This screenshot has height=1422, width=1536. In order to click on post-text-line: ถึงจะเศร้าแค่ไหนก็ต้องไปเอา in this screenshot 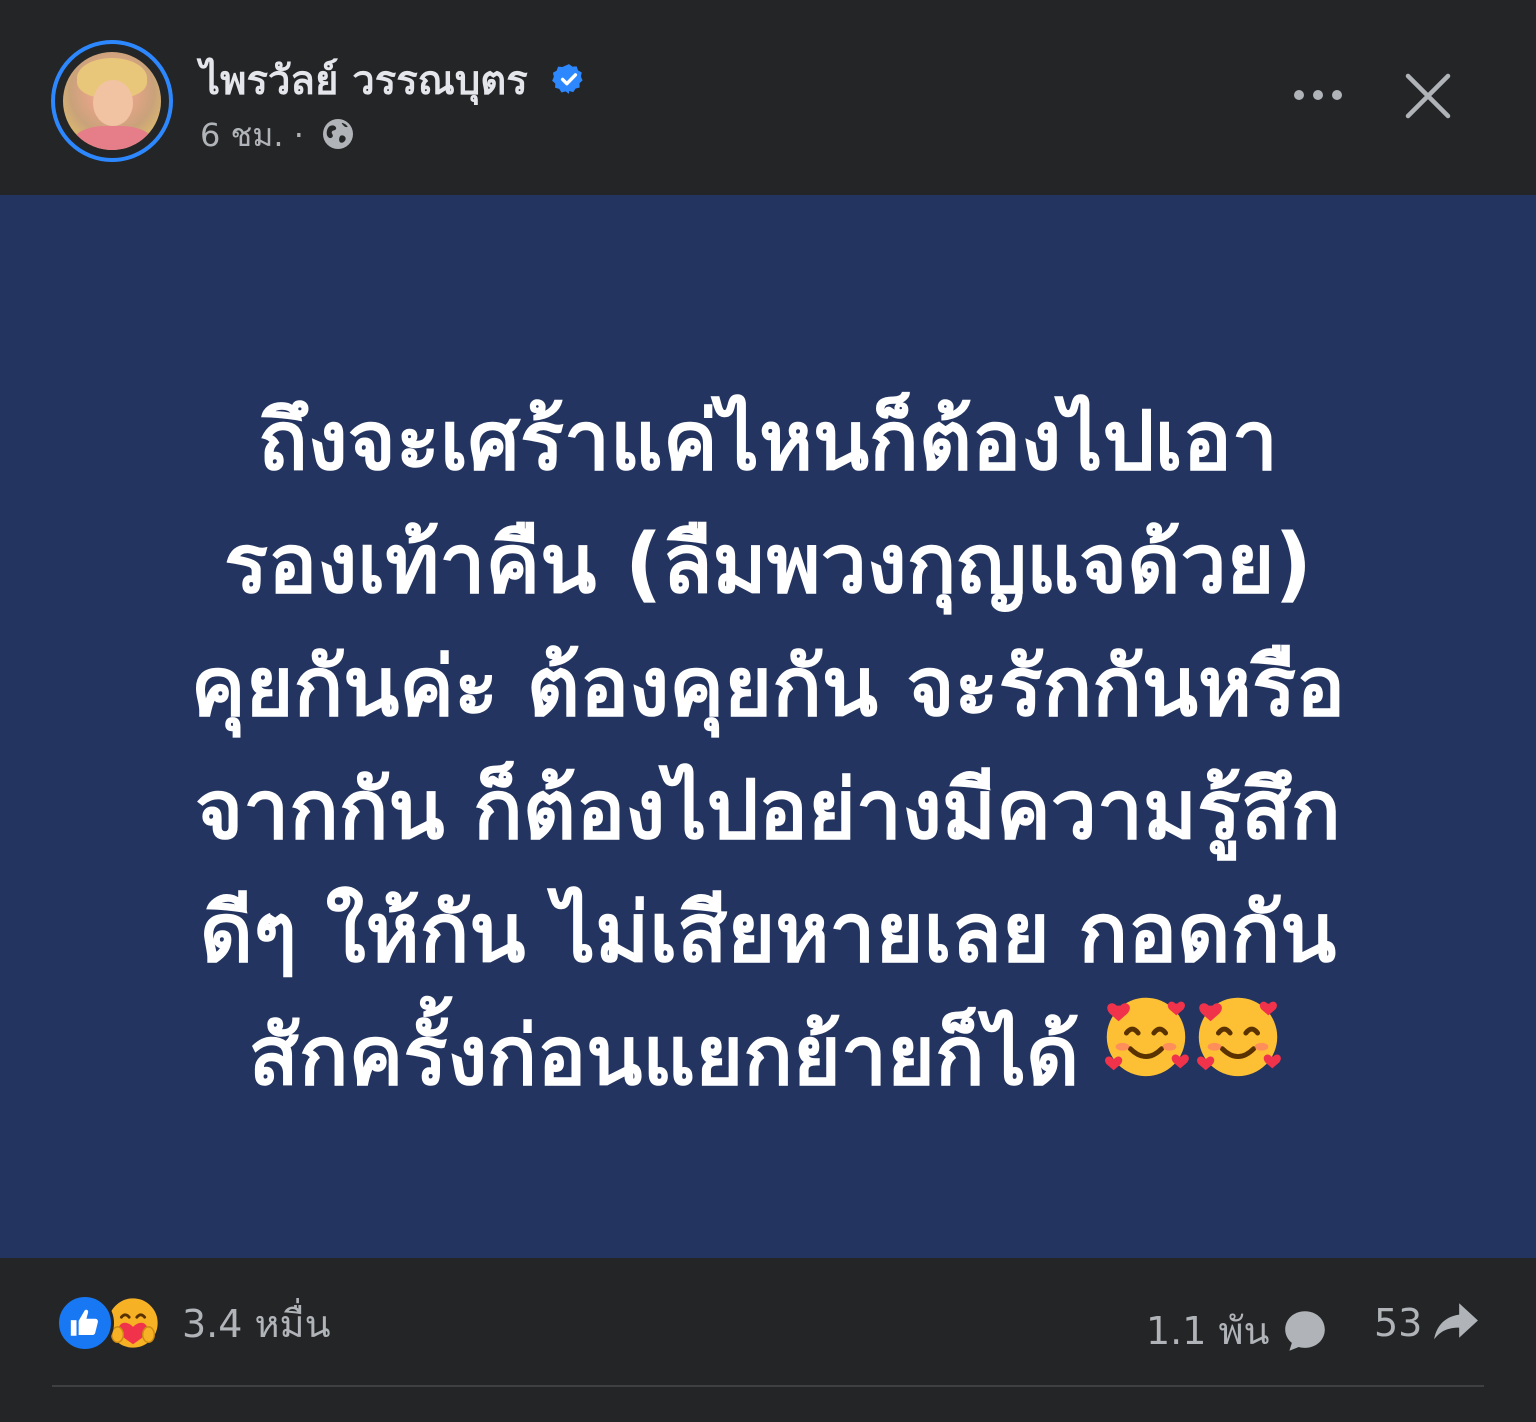, I will do `click(768, 441)`.